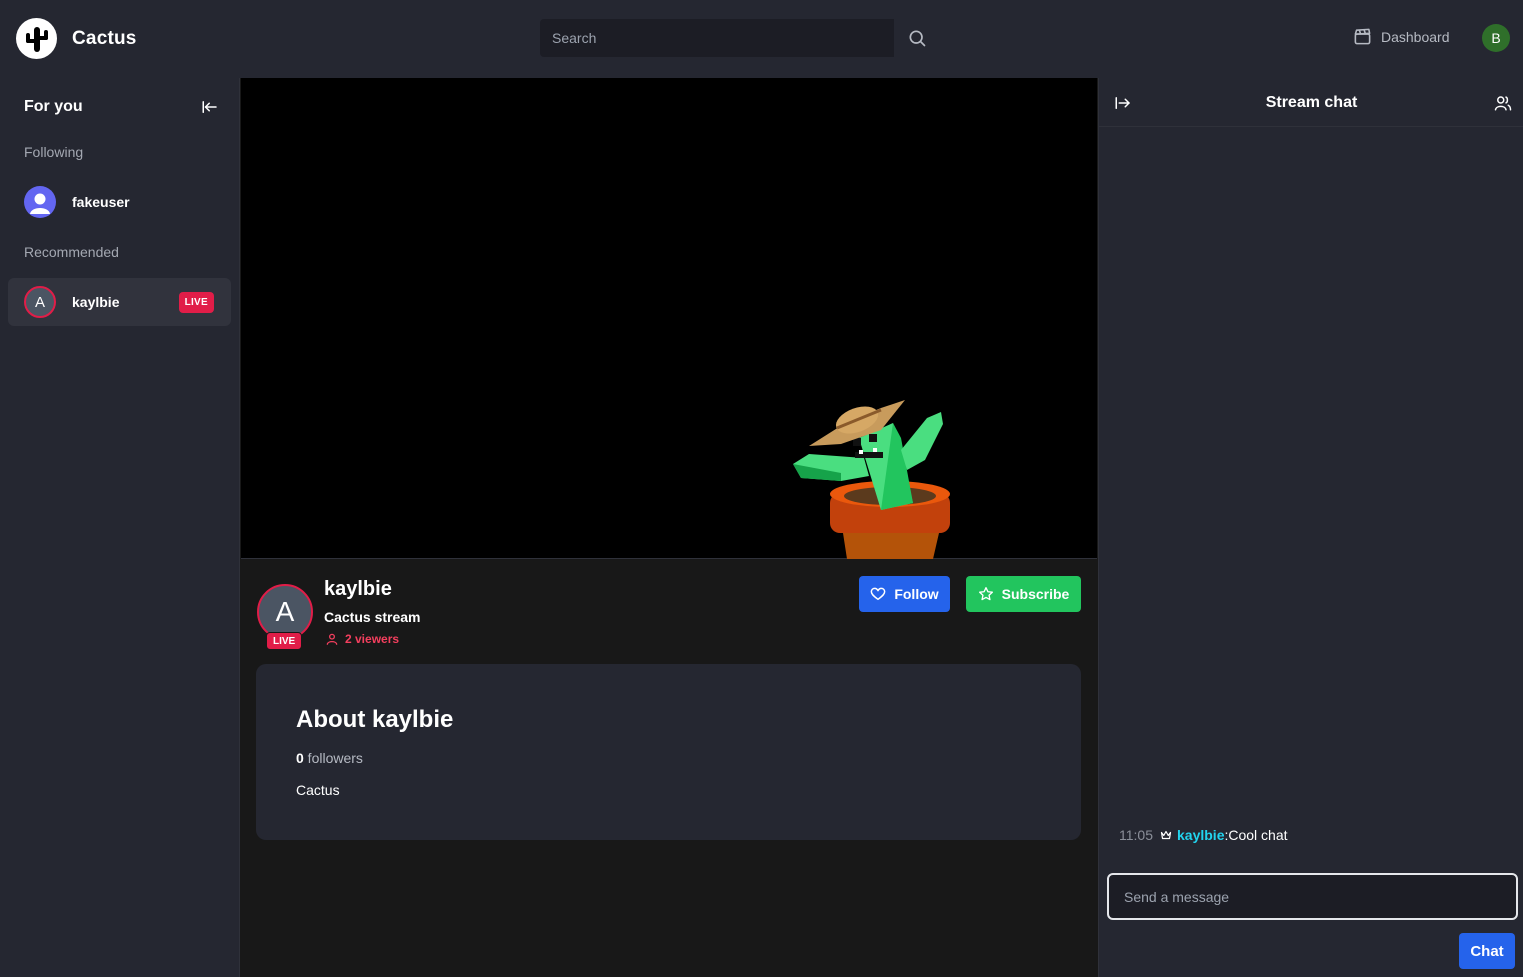 The height and width of the screenshot is (977, 1523). I want to click on user-silhouette-icon, so click(40, 203).